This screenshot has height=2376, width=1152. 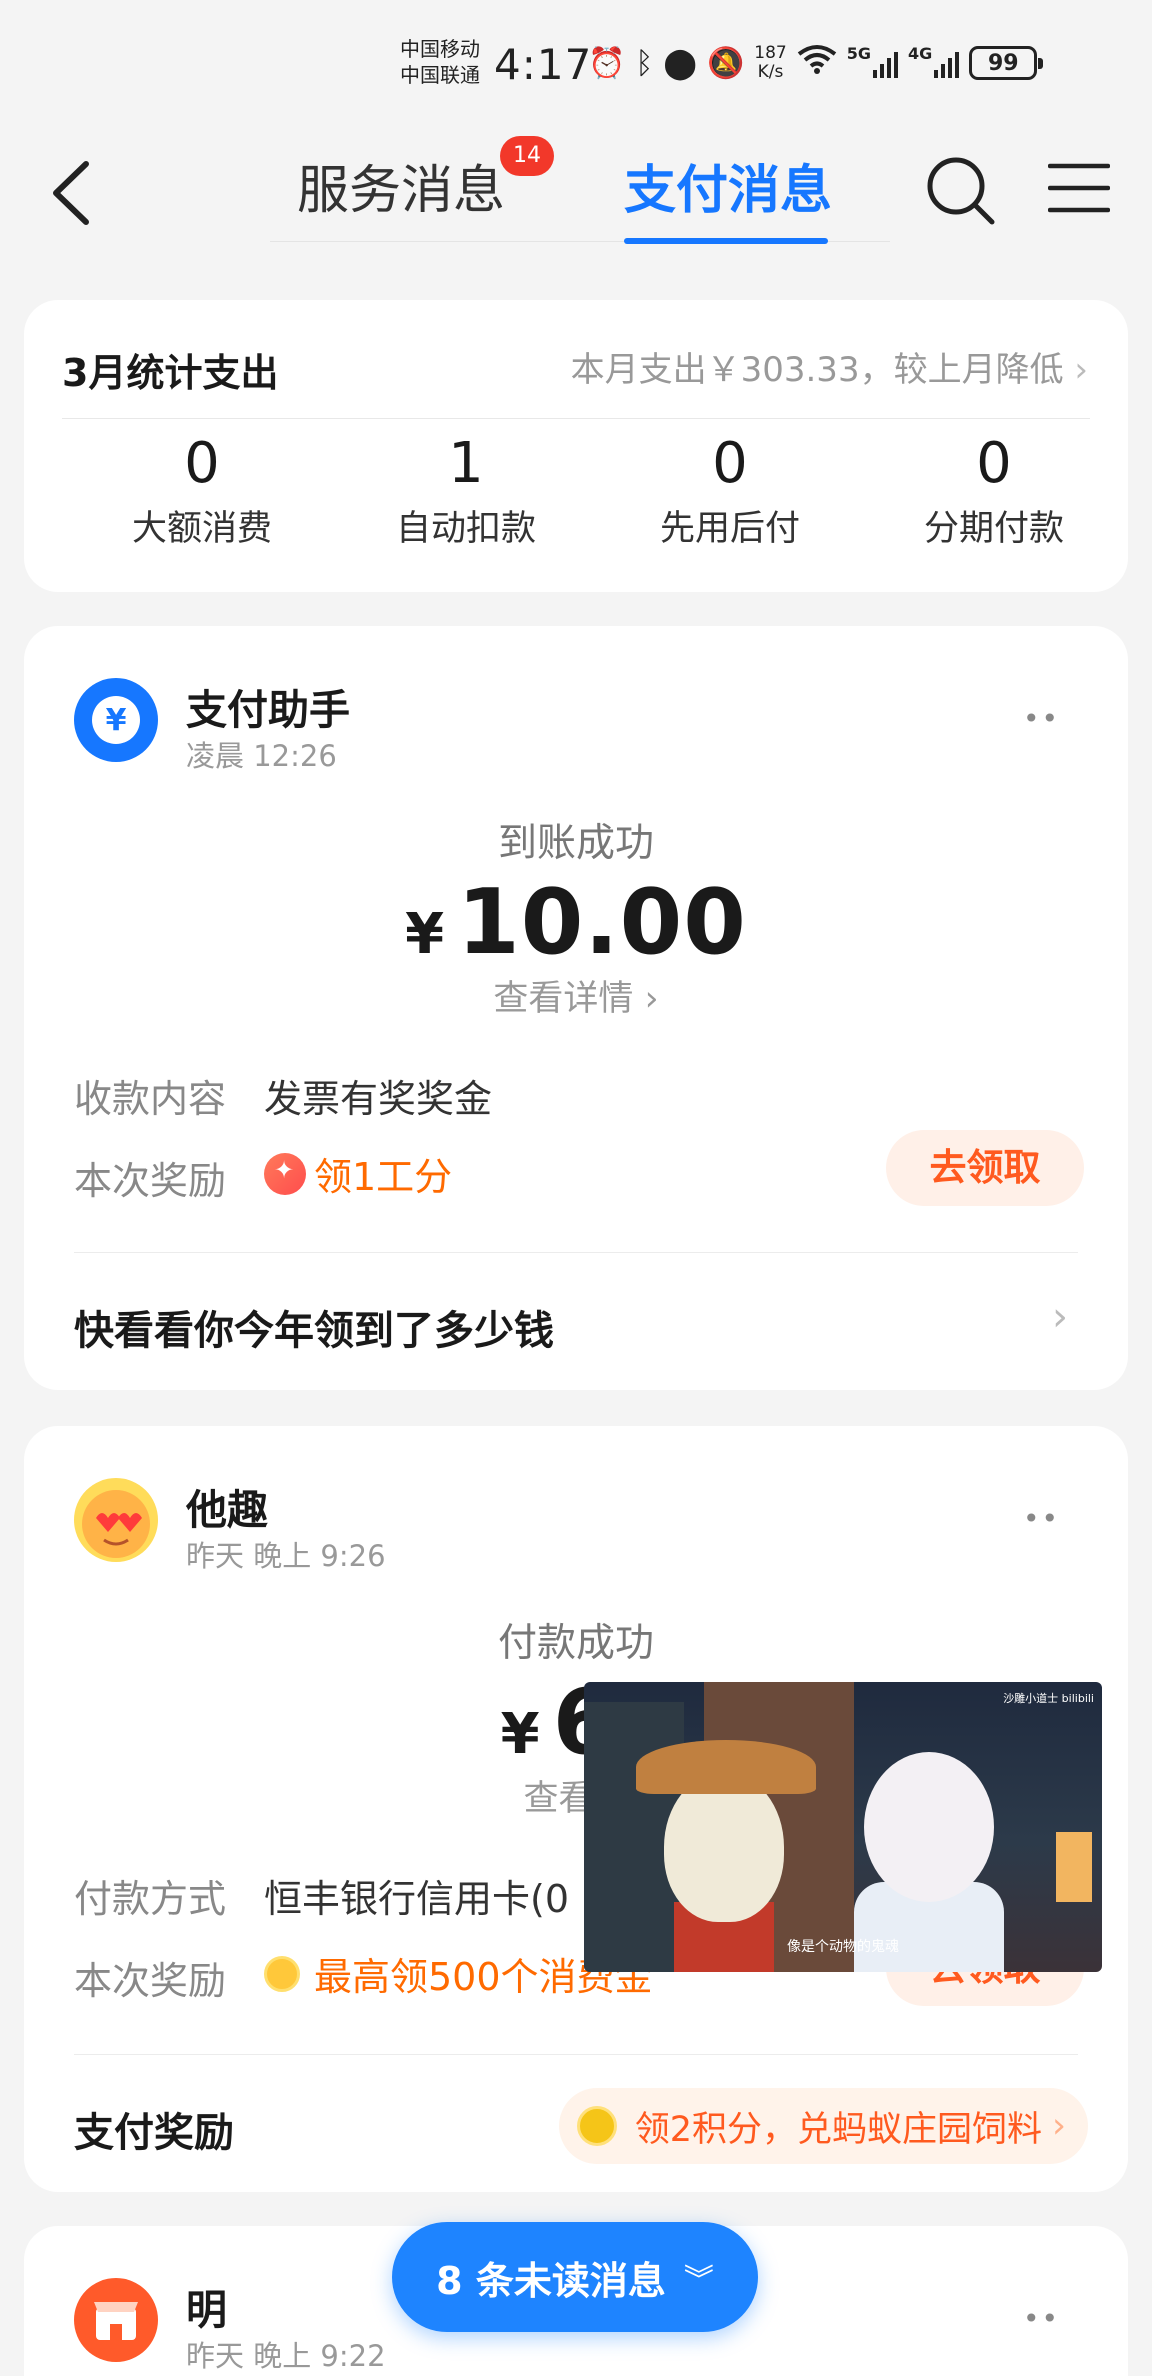 I want to click on payment-assistant-avatar: ¥, so click(x=116, y=720).